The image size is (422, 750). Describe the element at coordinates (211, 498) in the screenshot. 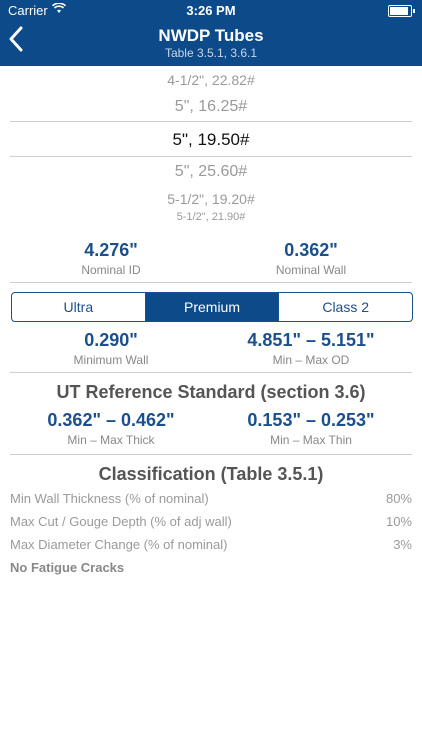

I see `classification-row: Min Wall Thickness (% of nominal) 80%` at that location.